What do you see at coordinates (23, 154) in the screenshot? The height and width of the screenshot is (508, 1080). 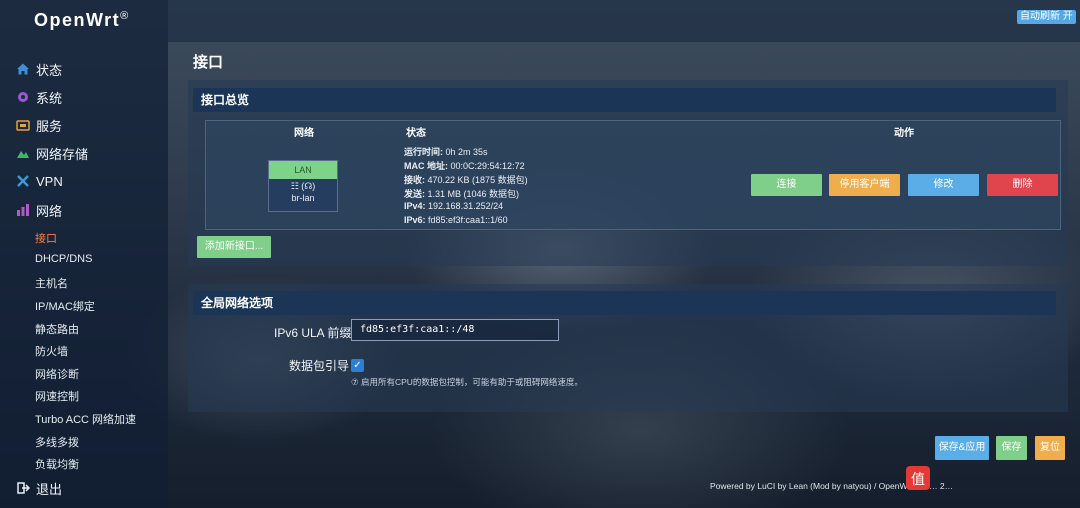 I see `storage-icon` at bounding box center [23, 154].